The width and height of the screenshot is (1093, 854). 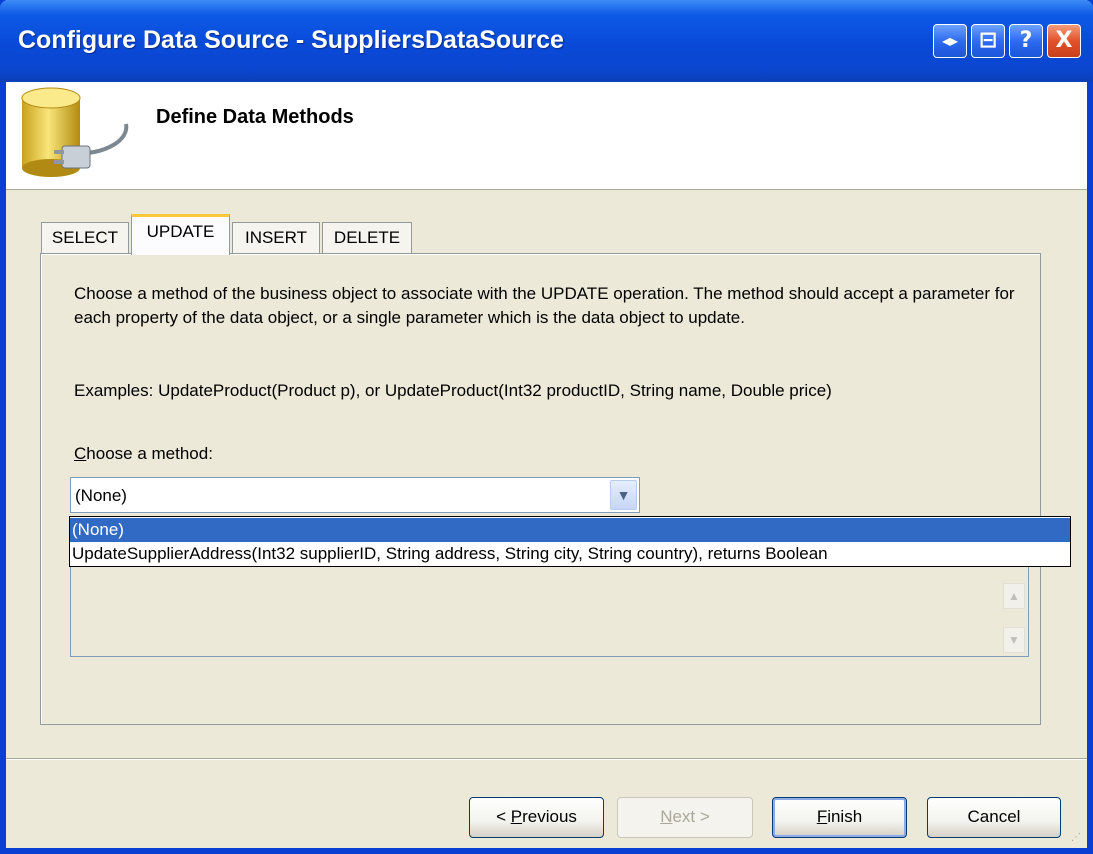 I want to click on tab-update: UPDATE, so click(x=180, y=234).